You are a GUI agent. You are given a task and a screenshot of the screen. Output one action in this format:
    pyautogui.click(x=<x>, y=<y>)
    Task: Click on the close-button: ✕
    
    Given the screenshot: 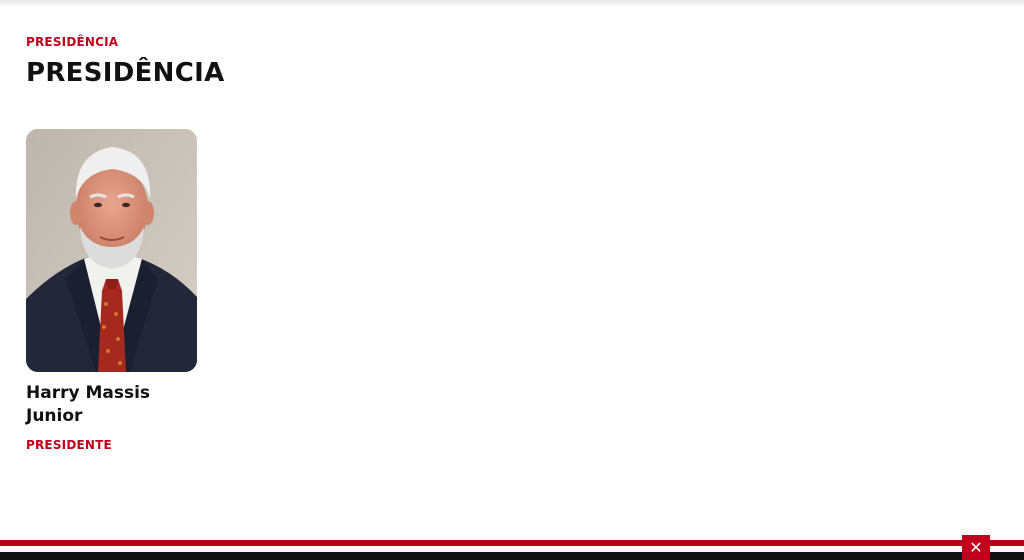 What is the action you would take?
    pyautogui.click(x=976, y=547)
    